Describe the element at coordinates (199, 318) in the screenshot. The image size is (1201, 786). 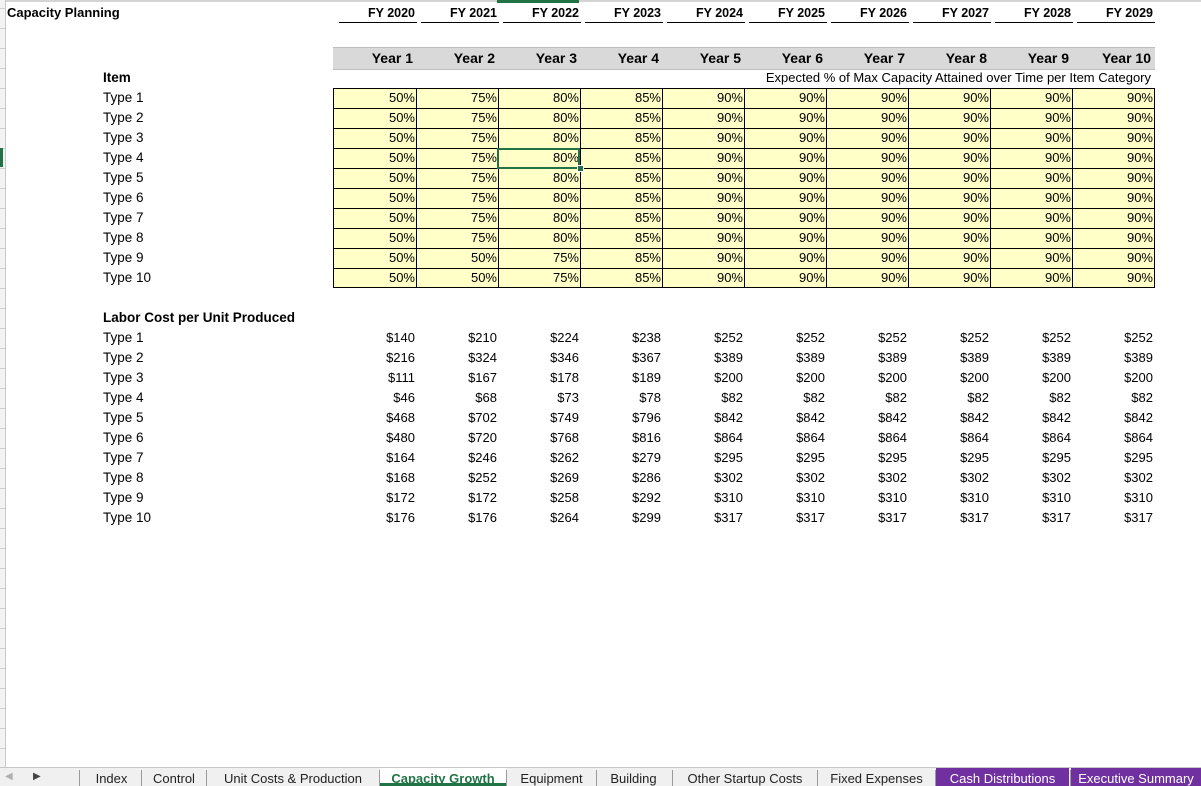
I see `labor-cost-header: Labor Cost per Unit Produced` at that location.